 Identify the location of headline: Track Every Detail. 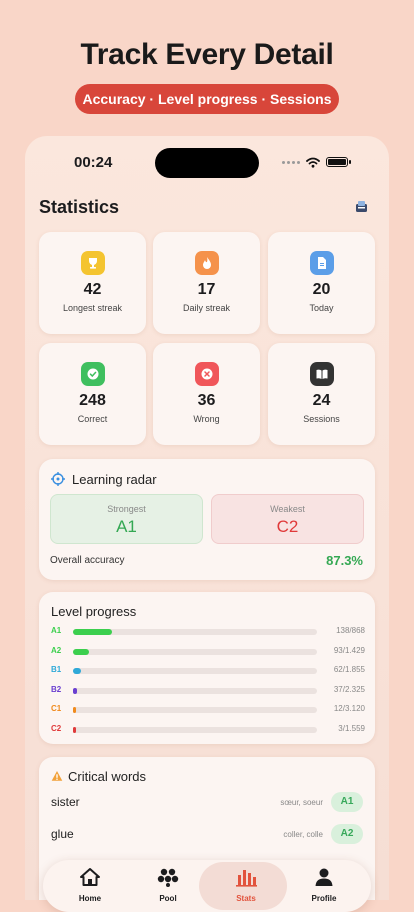
(207, 54).